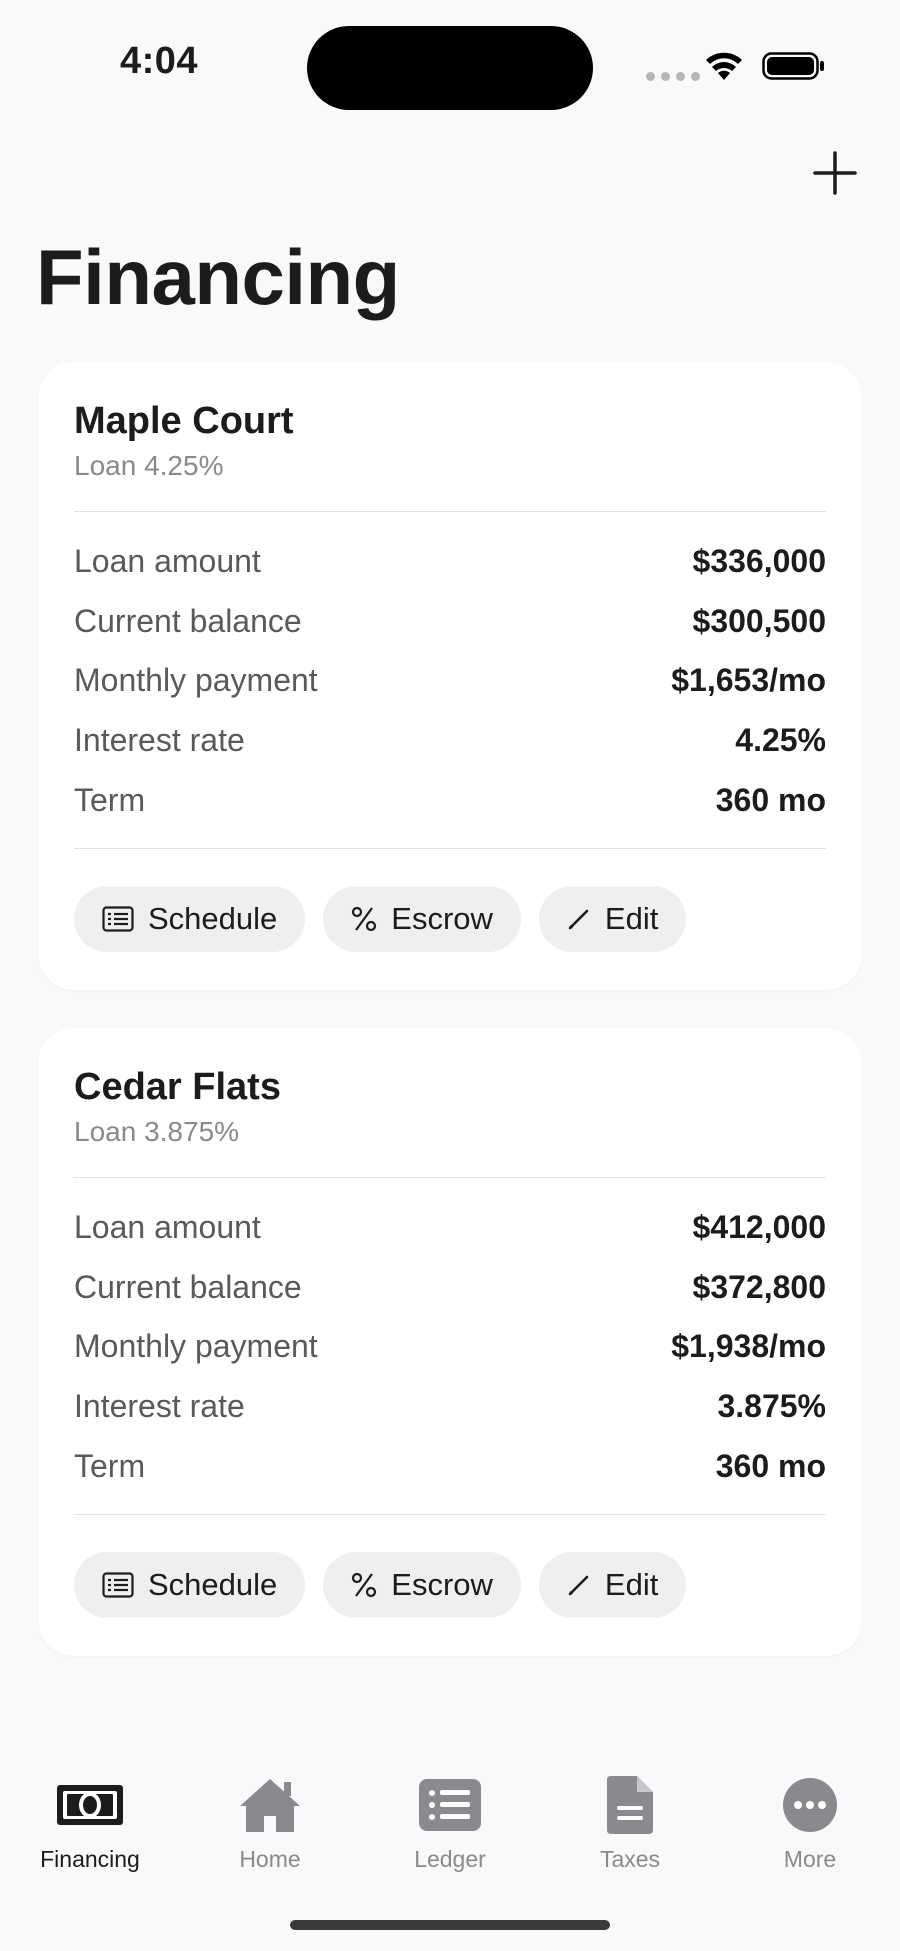 This screenshot has height=1951, width=900. I want to click on loan-row-balance: Current balance $300,500, so click(450, 622).